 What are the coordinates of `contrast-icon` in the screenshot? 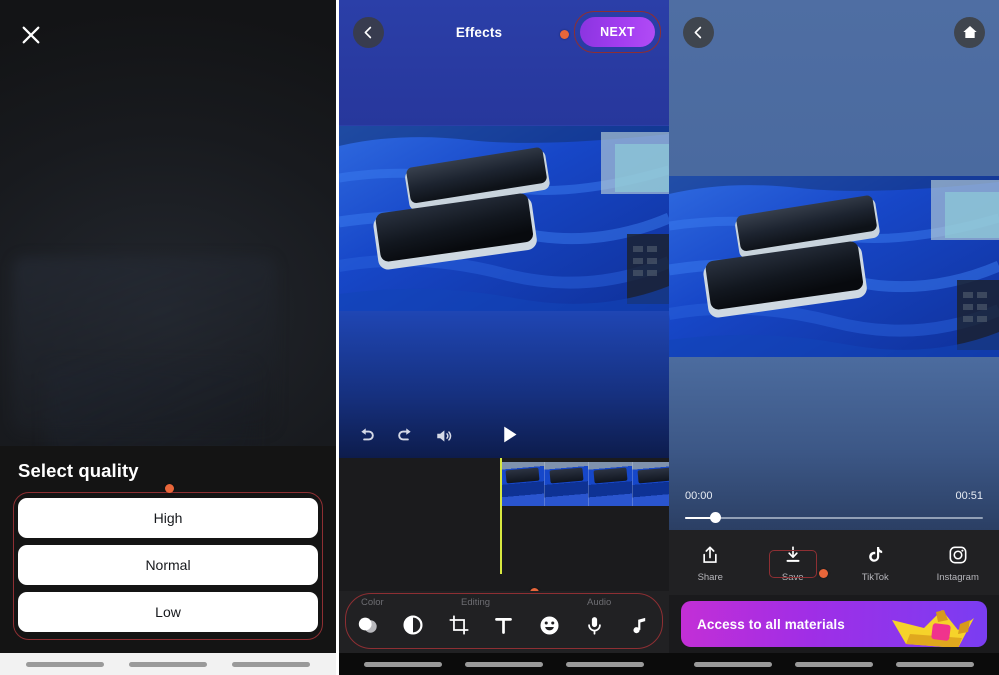 It's located at (413, 625).